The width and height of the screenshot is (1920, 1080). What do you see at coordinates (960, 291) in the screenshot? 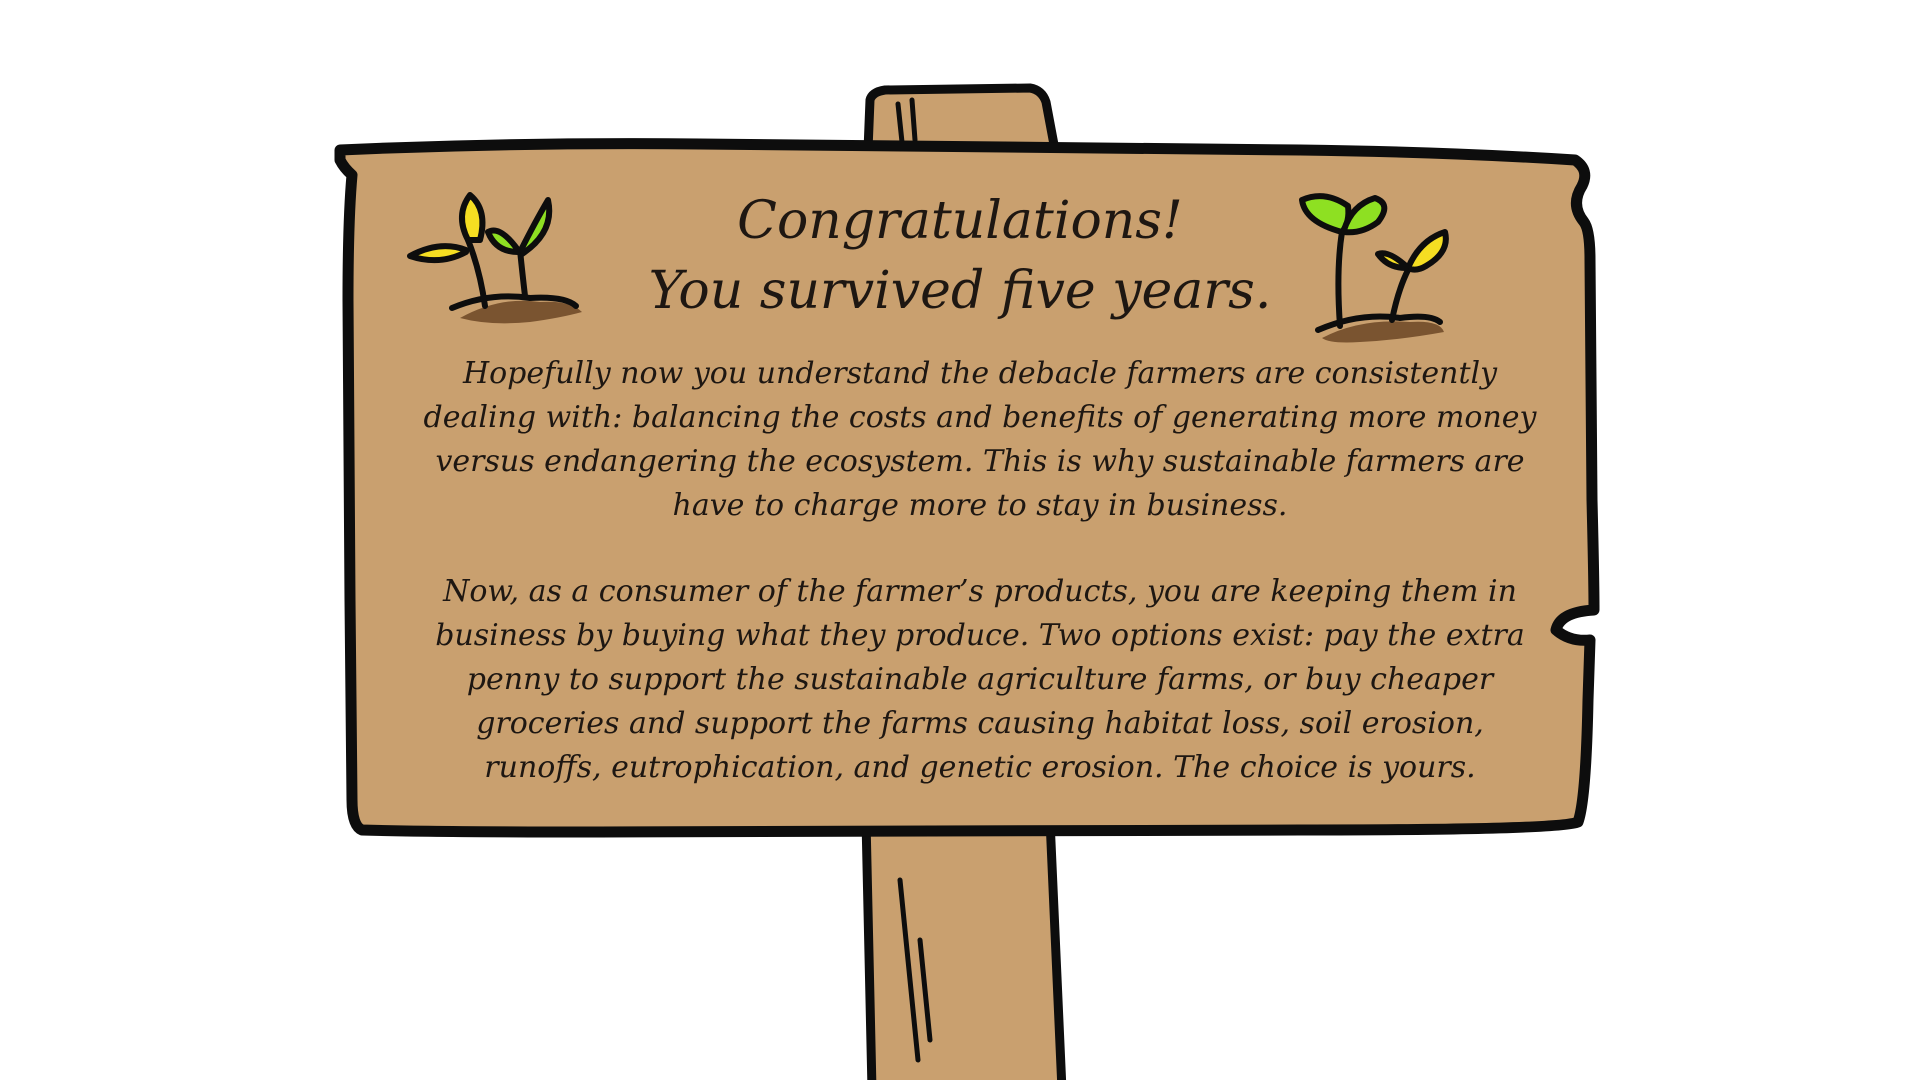
I see `heading-line-2: You survived five years.` at bounding box center [960, 291].